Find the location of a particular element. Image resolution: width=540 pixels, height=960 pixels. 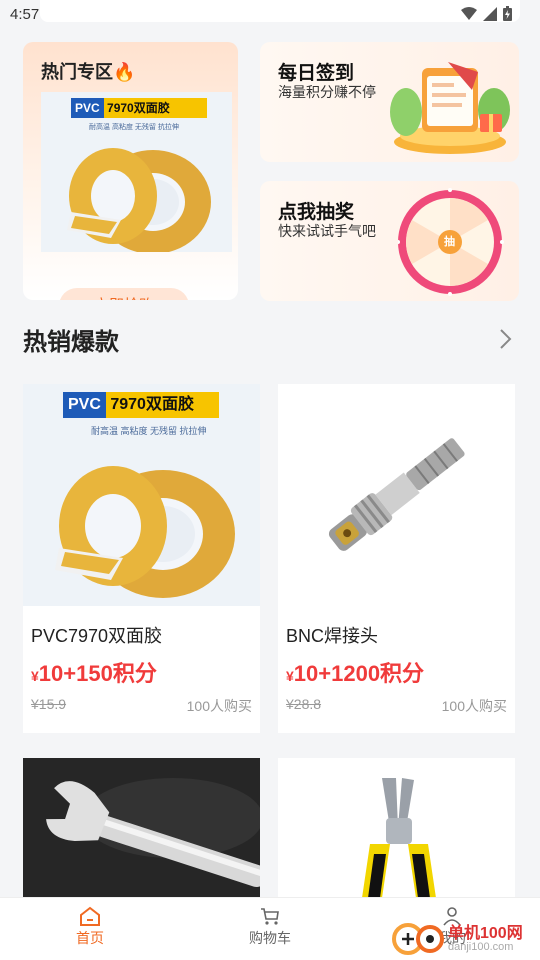

watermark: 单机100网 danji100.com is located at coordinates (465, 937).